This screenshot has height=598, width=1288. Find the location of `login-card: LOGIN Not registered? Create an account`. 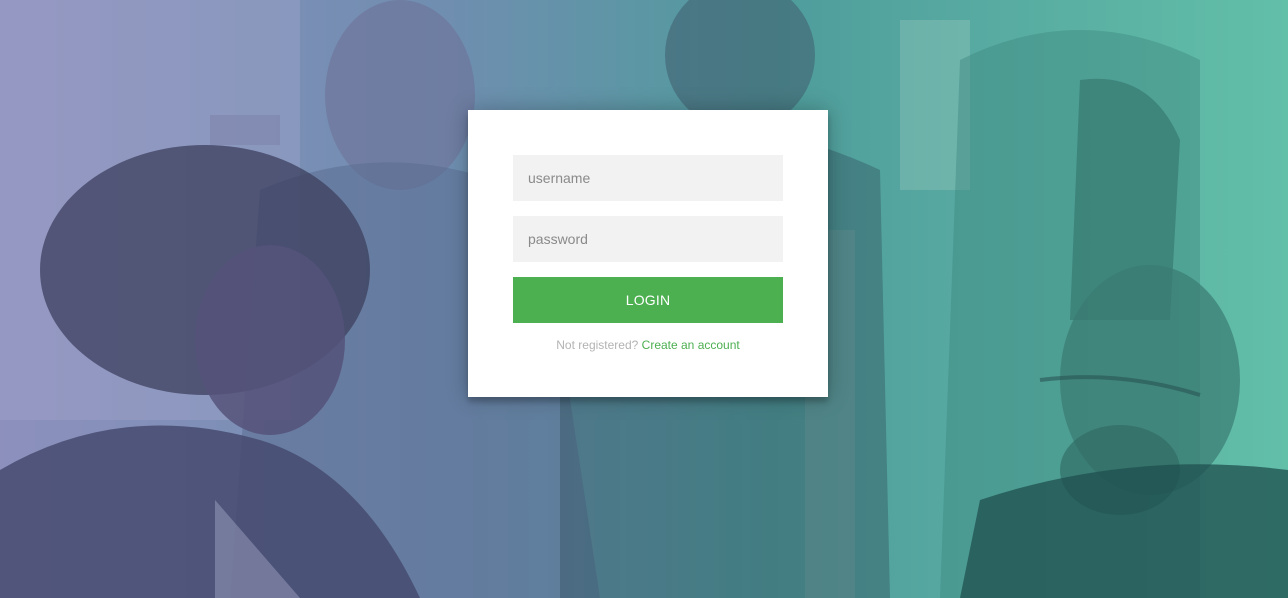

login-card: LOGIN Not registered? Create an account is located at coordinates (648, 253).